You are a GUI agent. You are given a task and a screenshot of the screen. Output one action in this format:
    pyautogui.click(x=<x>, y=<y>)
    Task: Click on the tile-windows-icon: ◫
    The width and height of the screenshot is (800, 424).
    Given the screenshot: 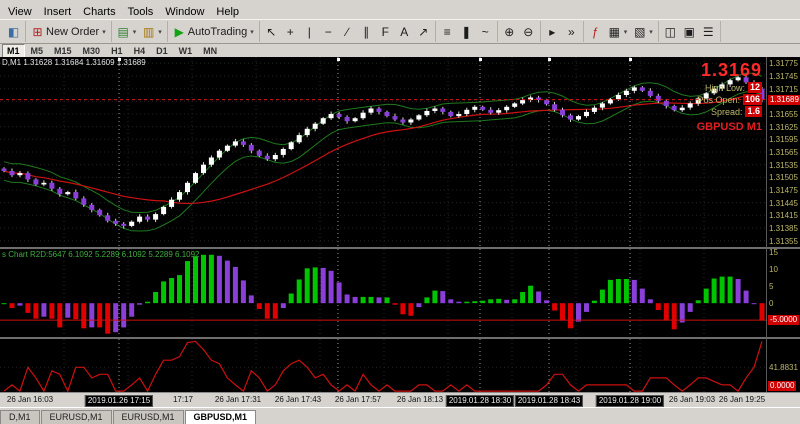 What is the action you would take?
    pyautogui.click(x=670, y=31)
    